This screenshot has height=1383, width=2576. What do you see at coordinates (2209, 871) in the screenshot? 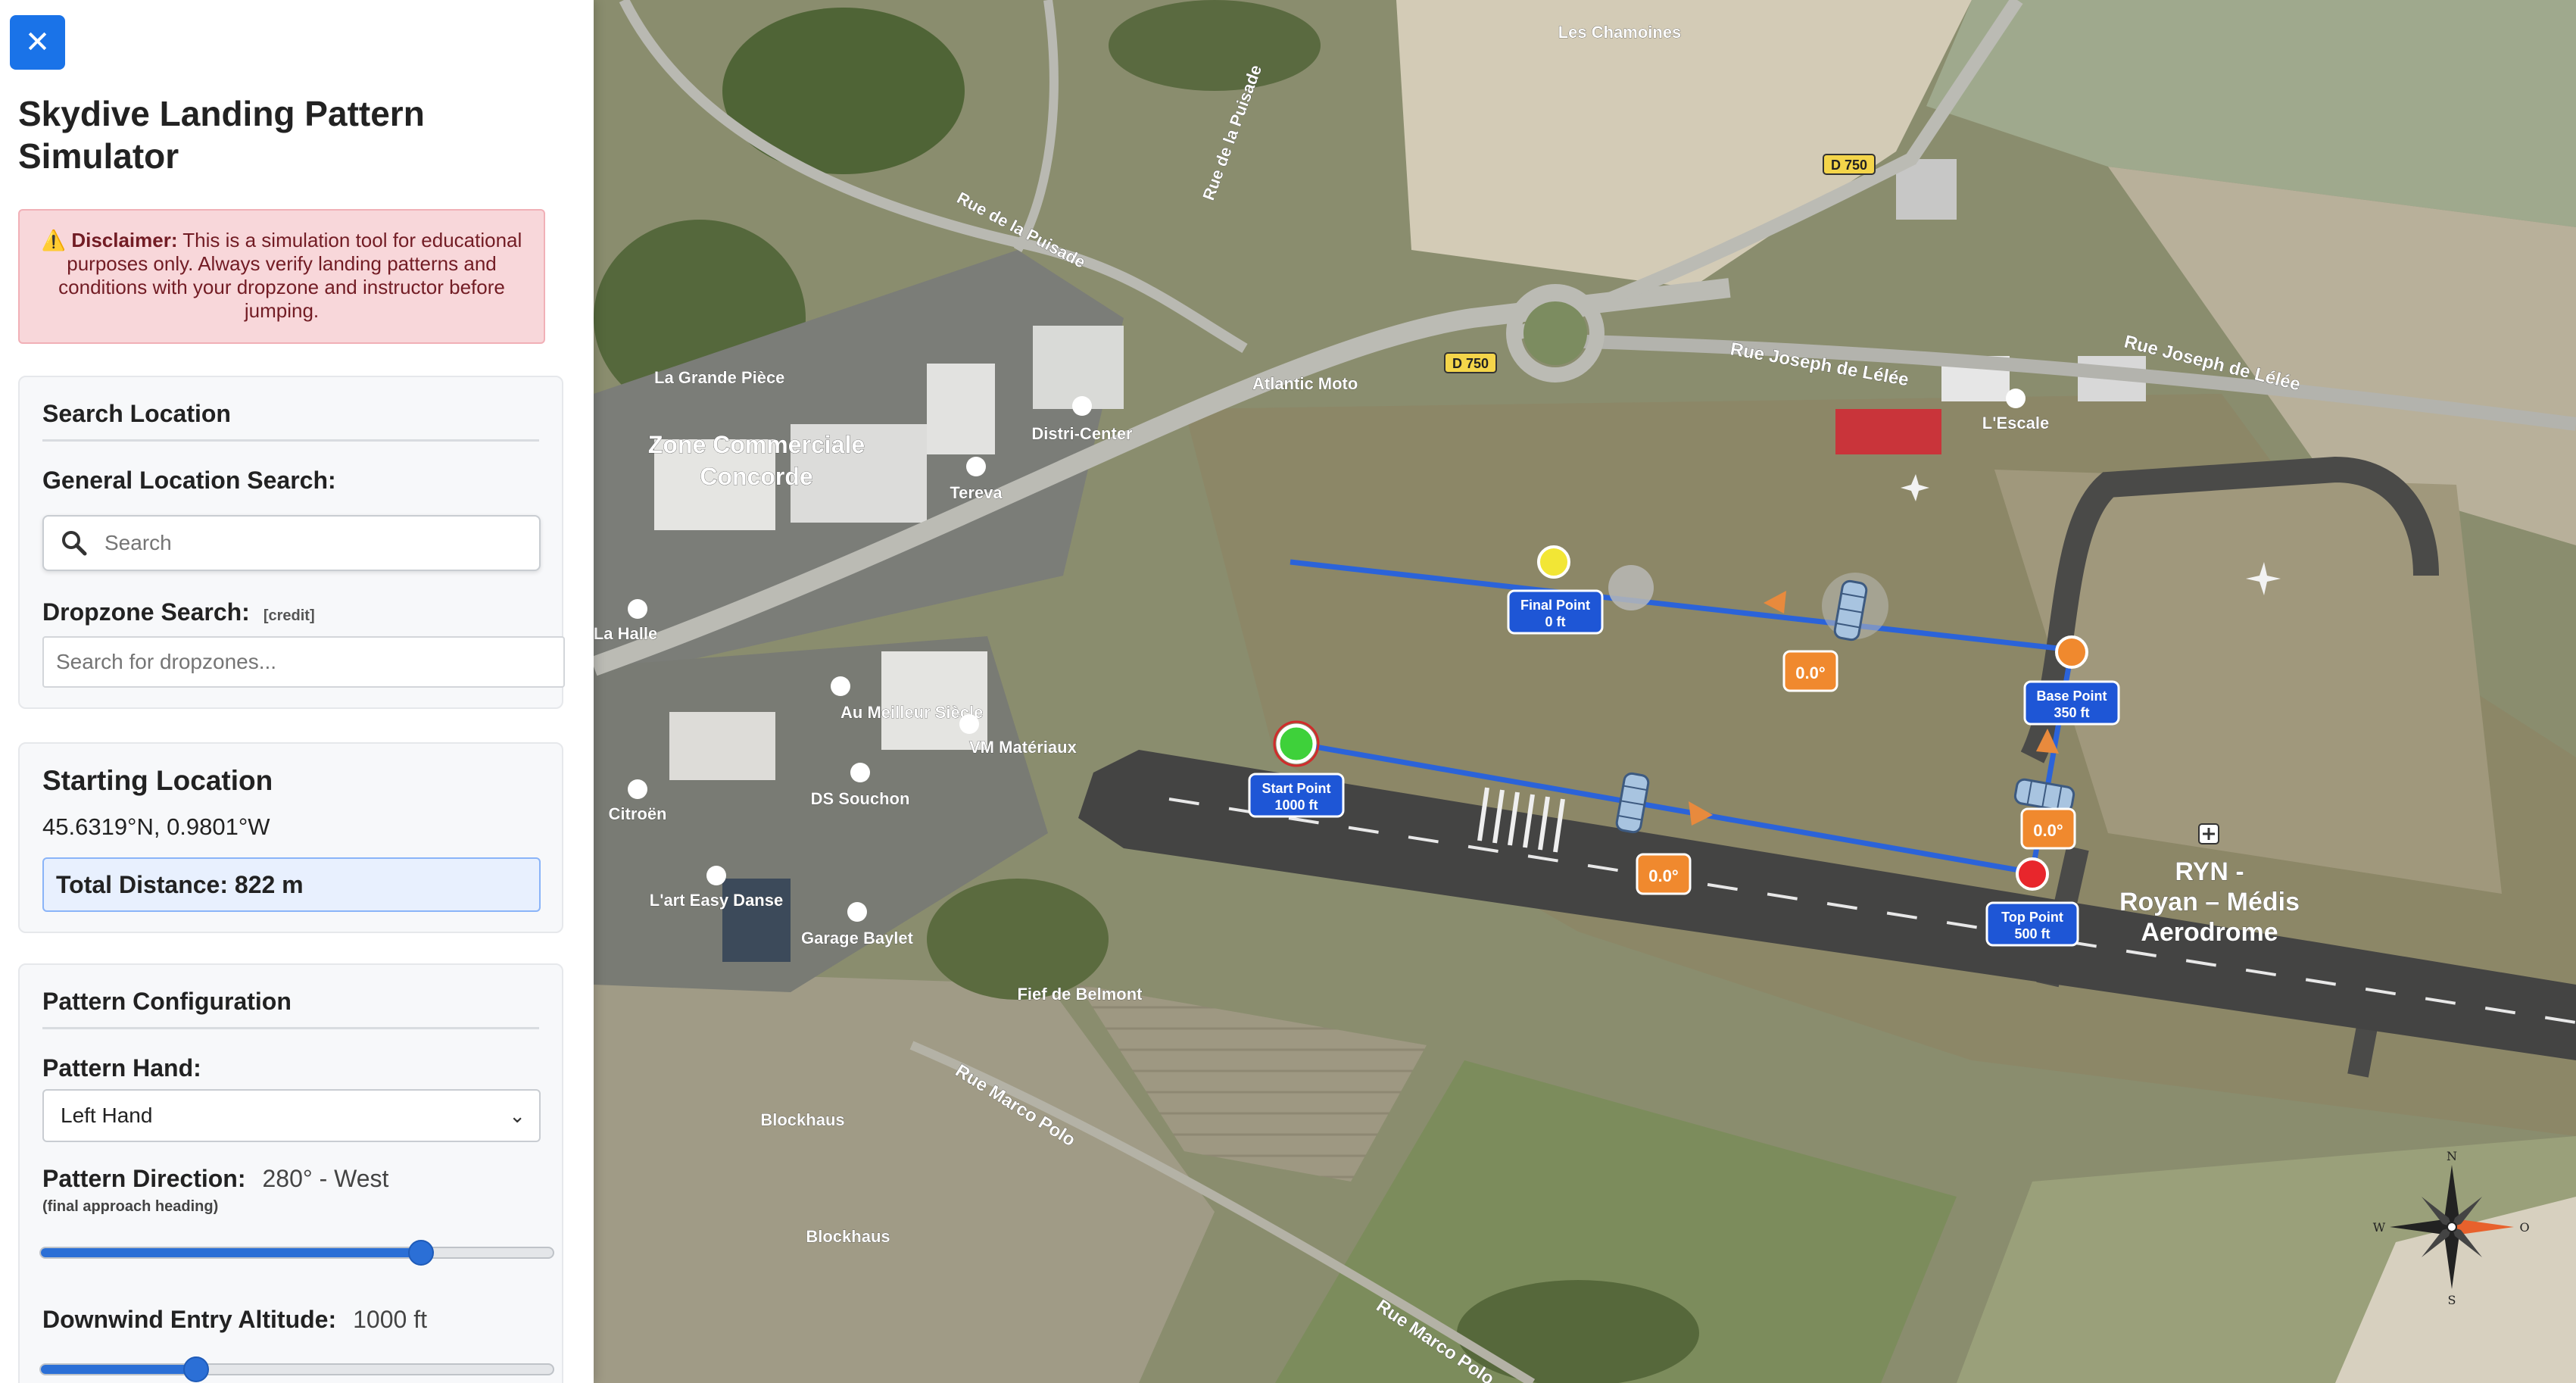
I see `map-label: RYN -` at bounding box center [2209, 871].